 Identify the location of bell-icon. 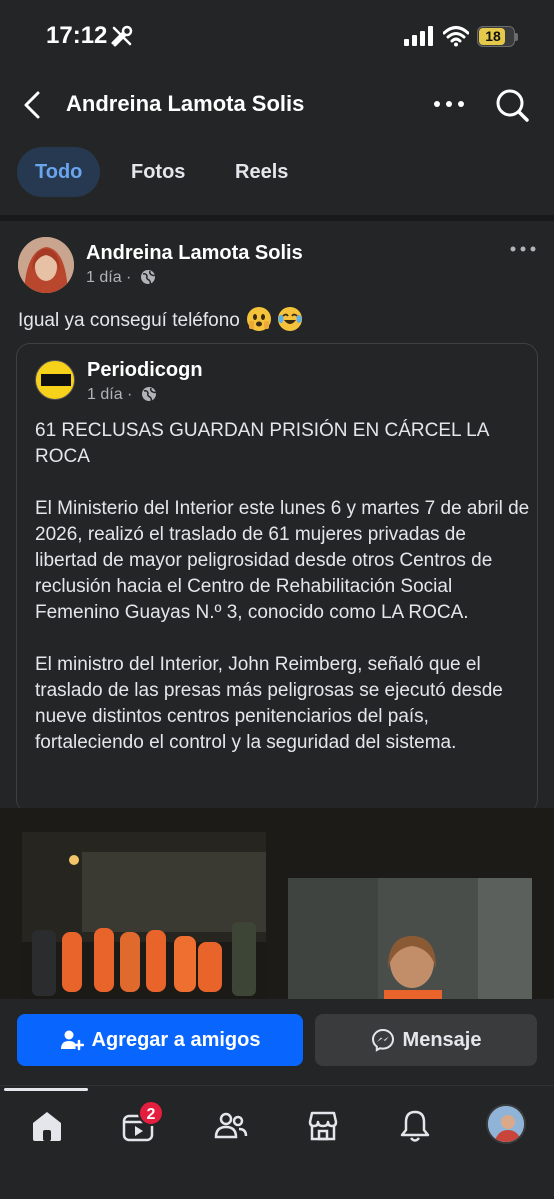
(415, 1126).